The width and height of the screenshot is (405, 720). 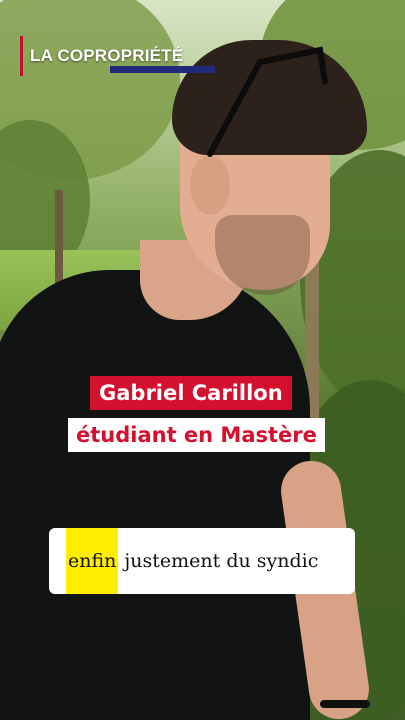 I want to click on subtitle-highlight-word: enfin, so click(x=92, y=561).